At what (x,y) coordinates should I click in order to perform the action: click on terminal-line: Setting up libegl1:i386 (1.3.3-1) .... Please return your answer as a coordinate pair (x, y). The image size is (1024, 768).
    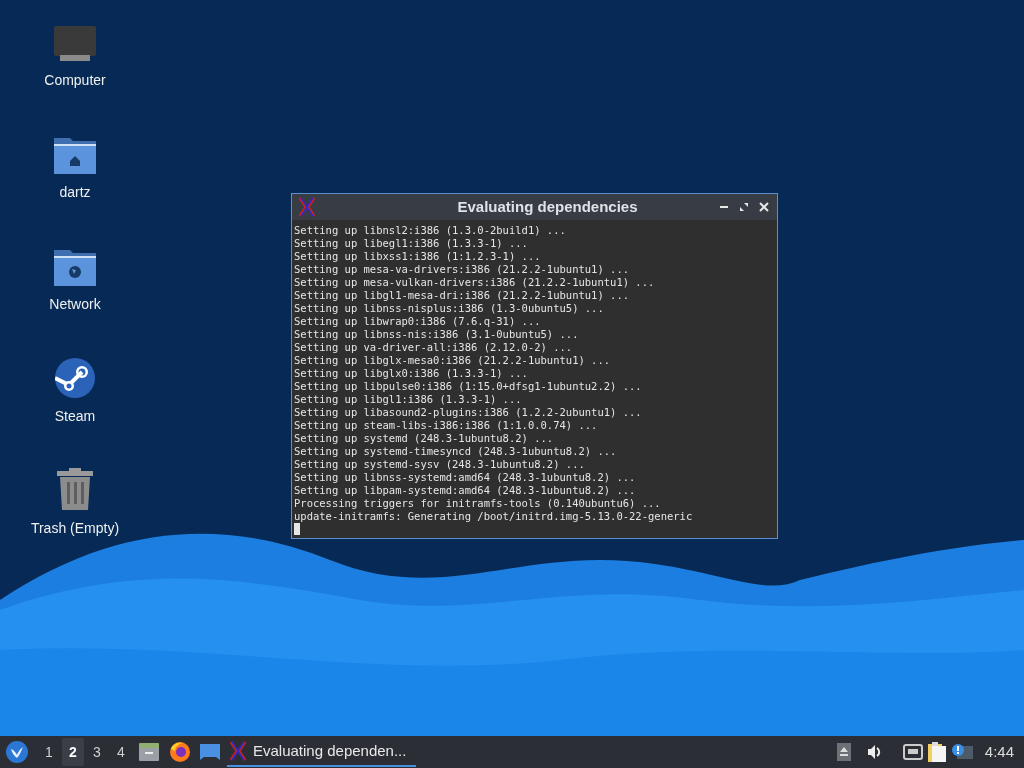
    Looking at the image, I should click on (411, 243).